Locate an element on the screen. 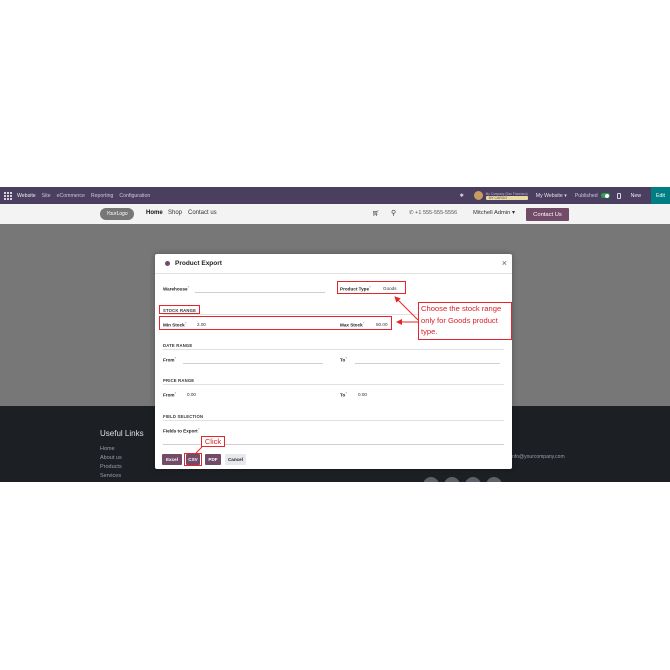  user-menu: Mitchell Admin ▾ is located at coordinates (494, 213).